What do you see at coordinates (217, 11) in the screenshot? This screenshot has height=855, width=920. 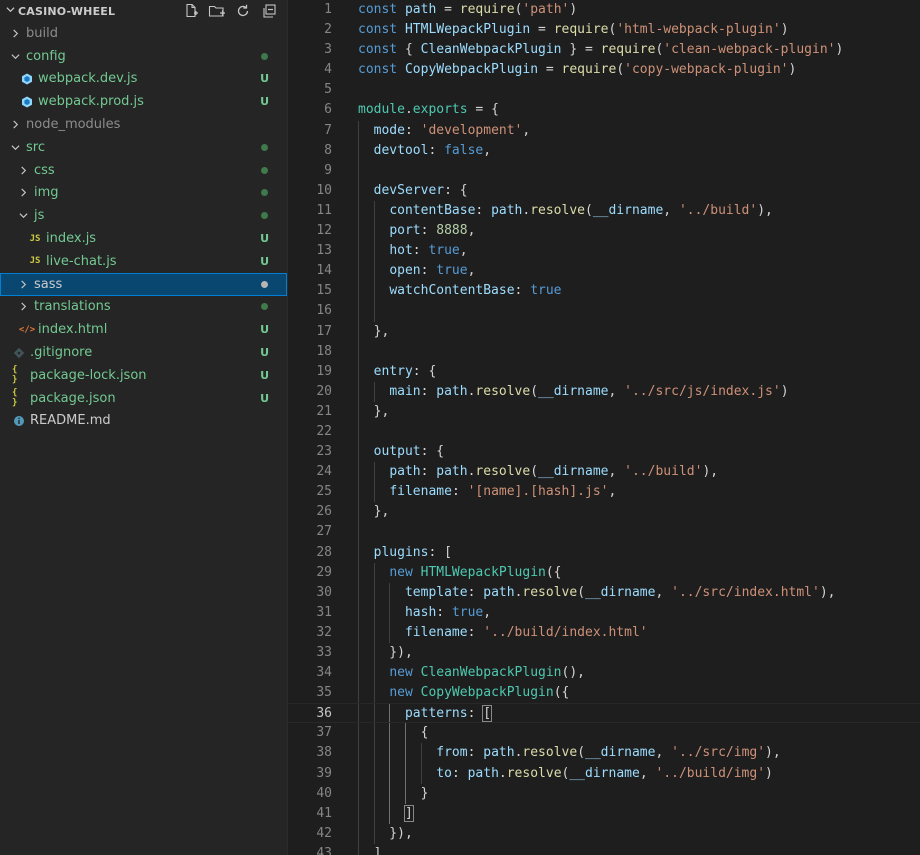 I see `new-folder-icon` at bounding box center [217, 11].